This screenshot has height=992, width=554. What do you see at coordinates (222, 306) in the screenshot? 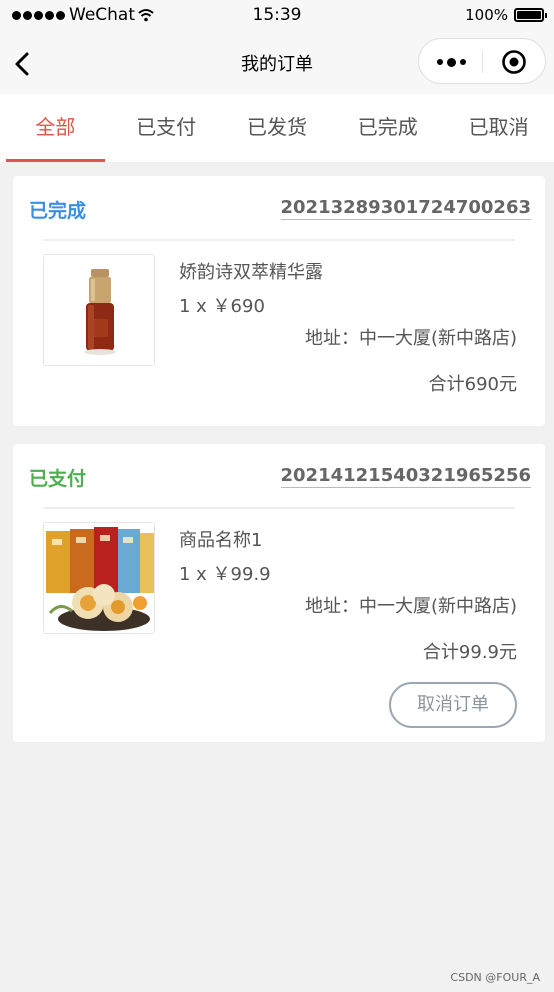
I see `product-quantity-price: 1 x ￥690` at bounding box center [222, 306].